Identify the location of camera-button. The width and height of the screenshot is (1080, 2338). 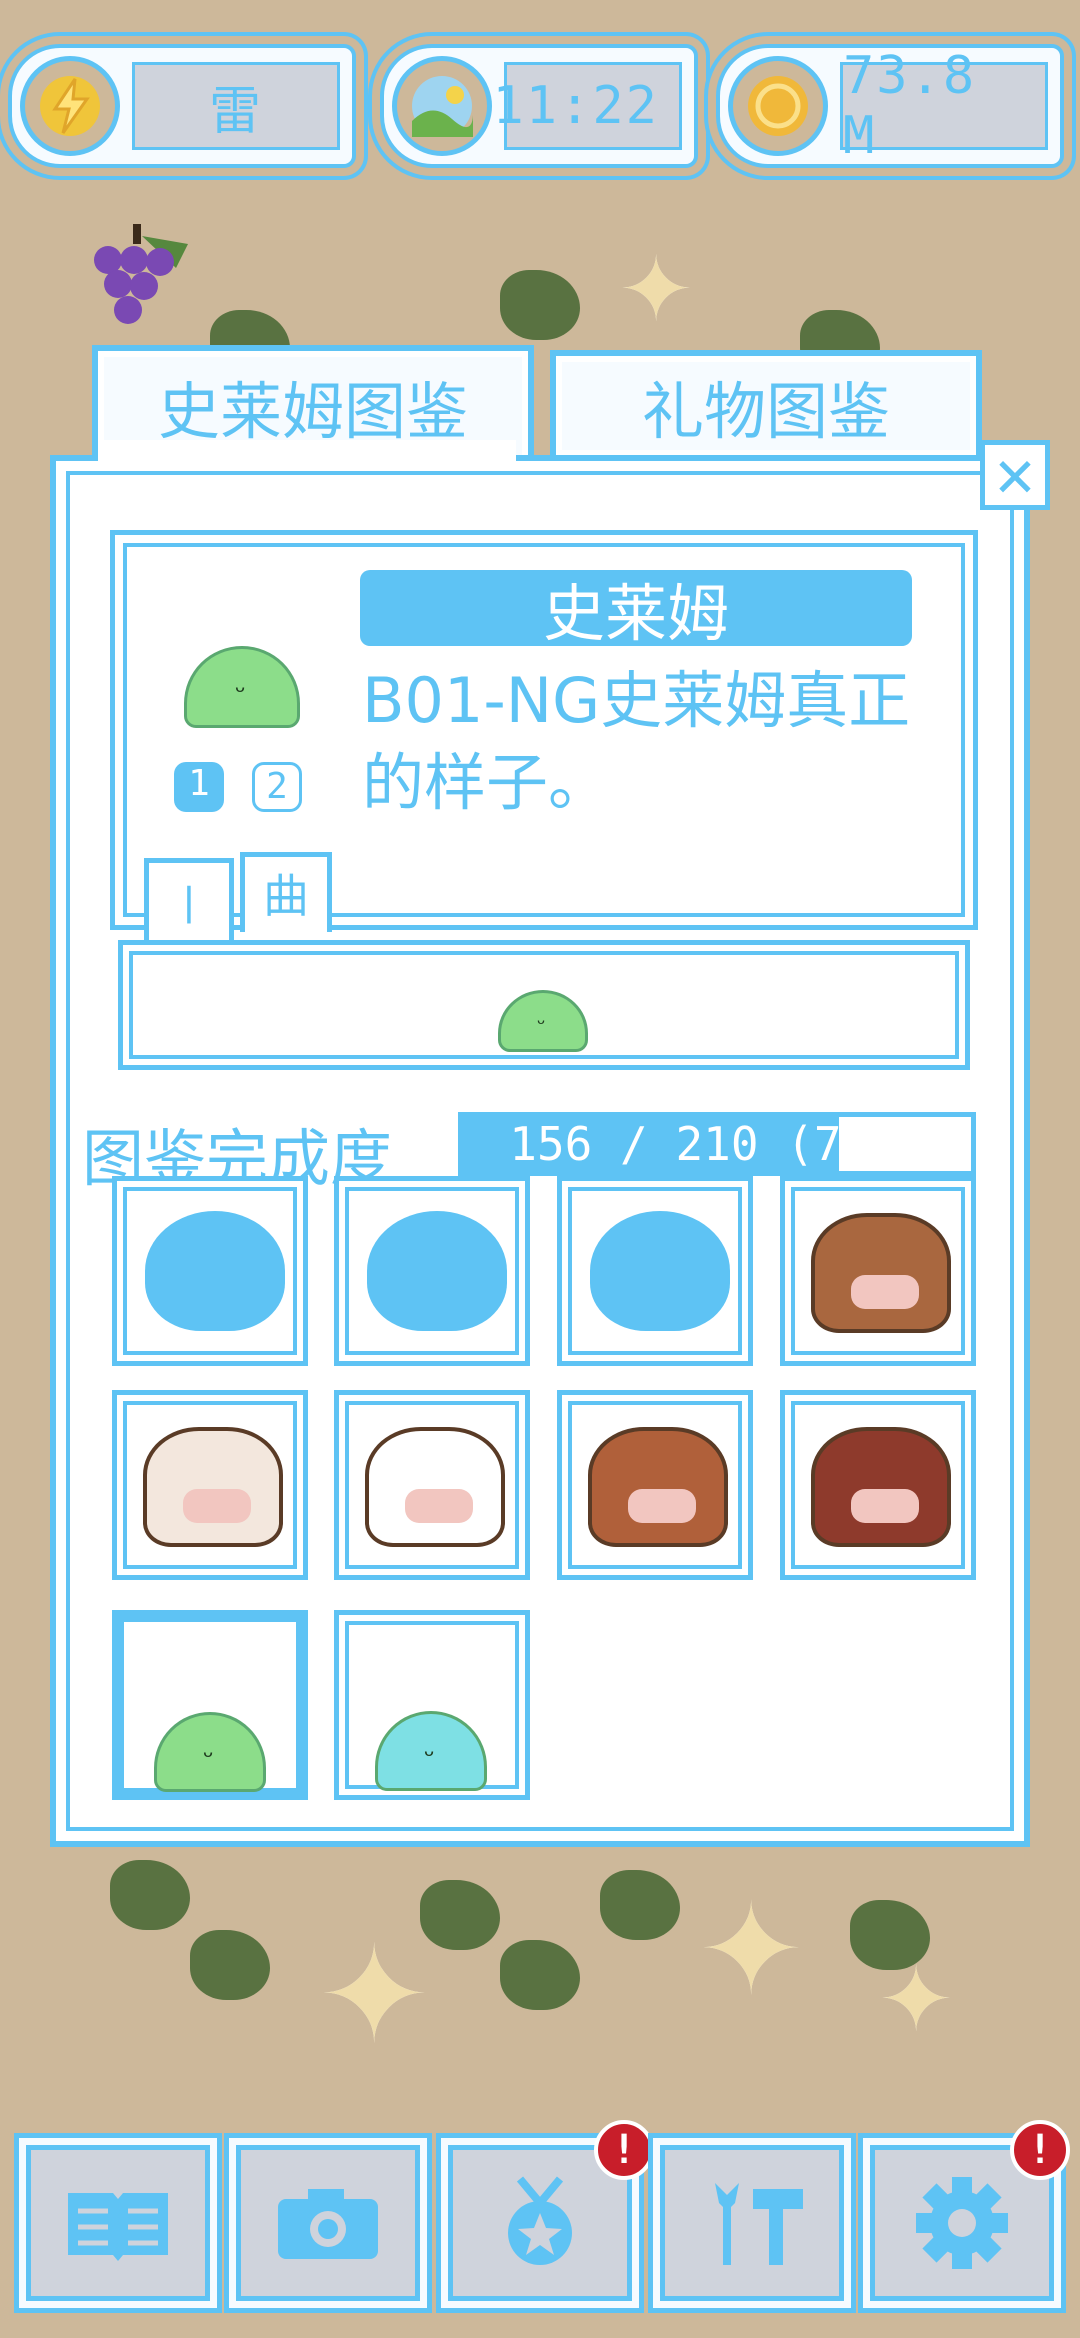
(328, 2223).